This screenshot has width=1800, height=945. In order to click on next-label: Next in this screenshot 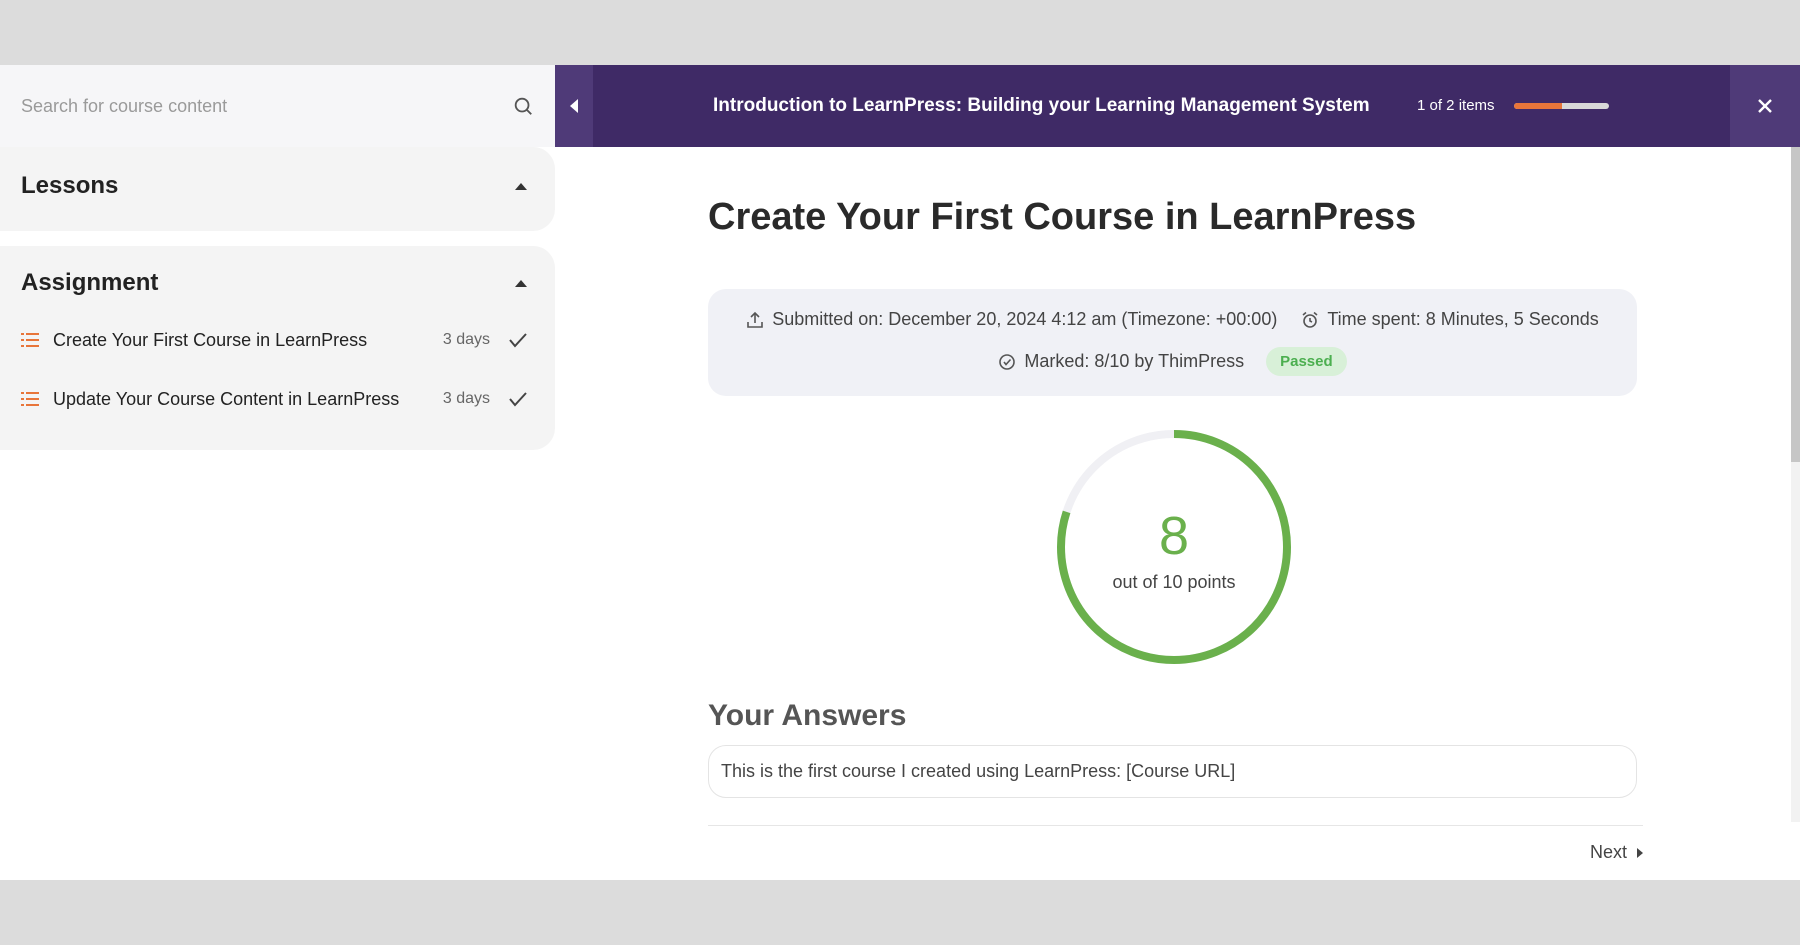, I will do `click(1608, 852)`.